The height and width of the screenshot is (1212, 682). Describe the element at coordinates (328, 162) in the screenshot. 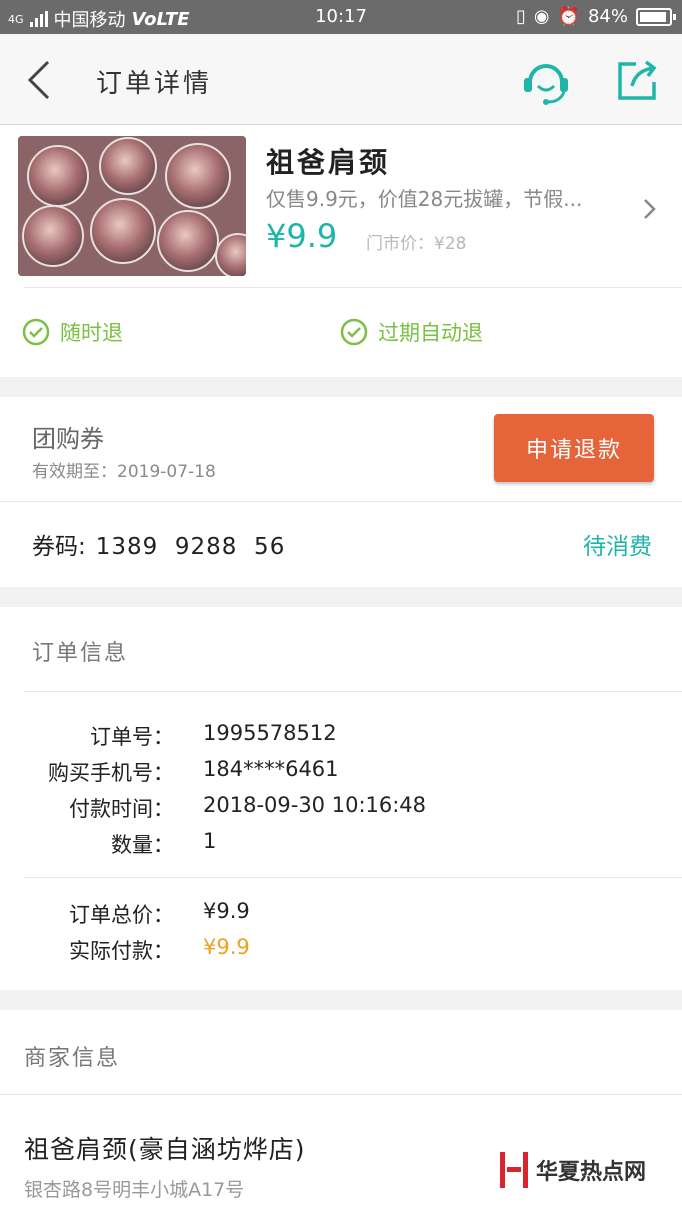

I see `product-name: 祖爸肩颈` at that location.